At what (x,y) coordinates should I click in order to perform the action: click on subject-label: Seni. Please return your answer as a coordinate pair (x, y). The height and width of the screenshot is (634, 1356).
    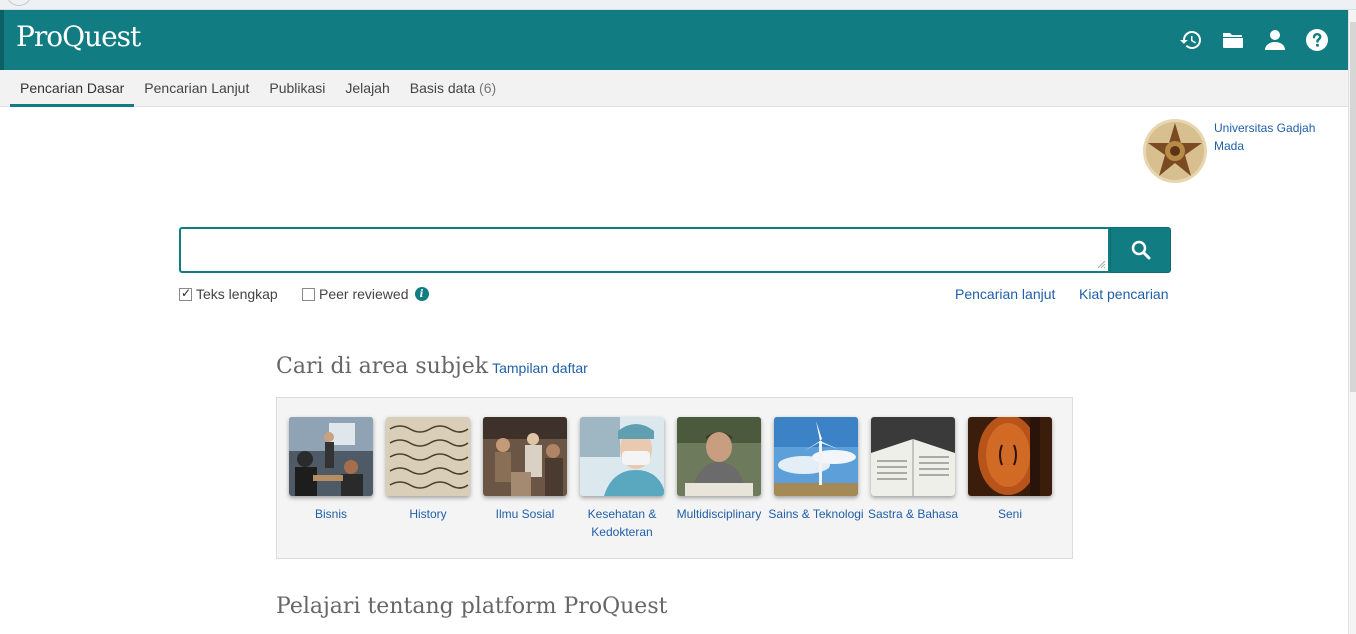
    Looking at the image, I should click on (1010, 514).